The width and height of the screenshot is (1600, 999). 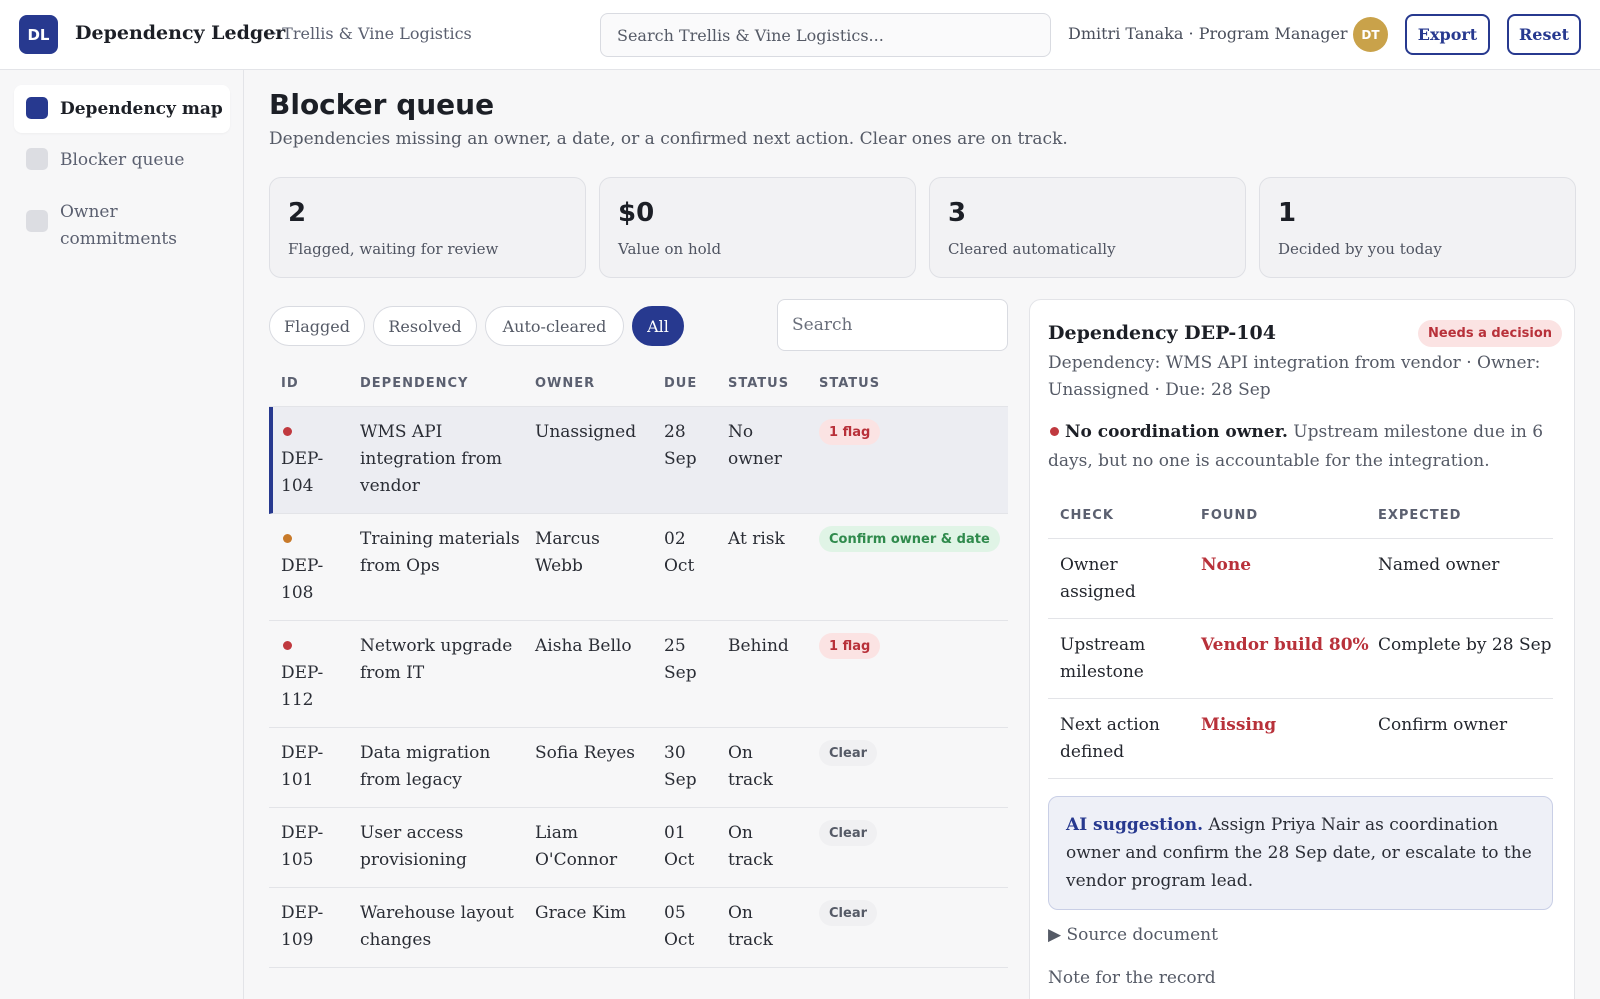 What do you see at coordinates (757, 227) in the screenshot?
I see `stat-card-value-on-hold: $0 Value on hold` at bounding box center [757, 227].